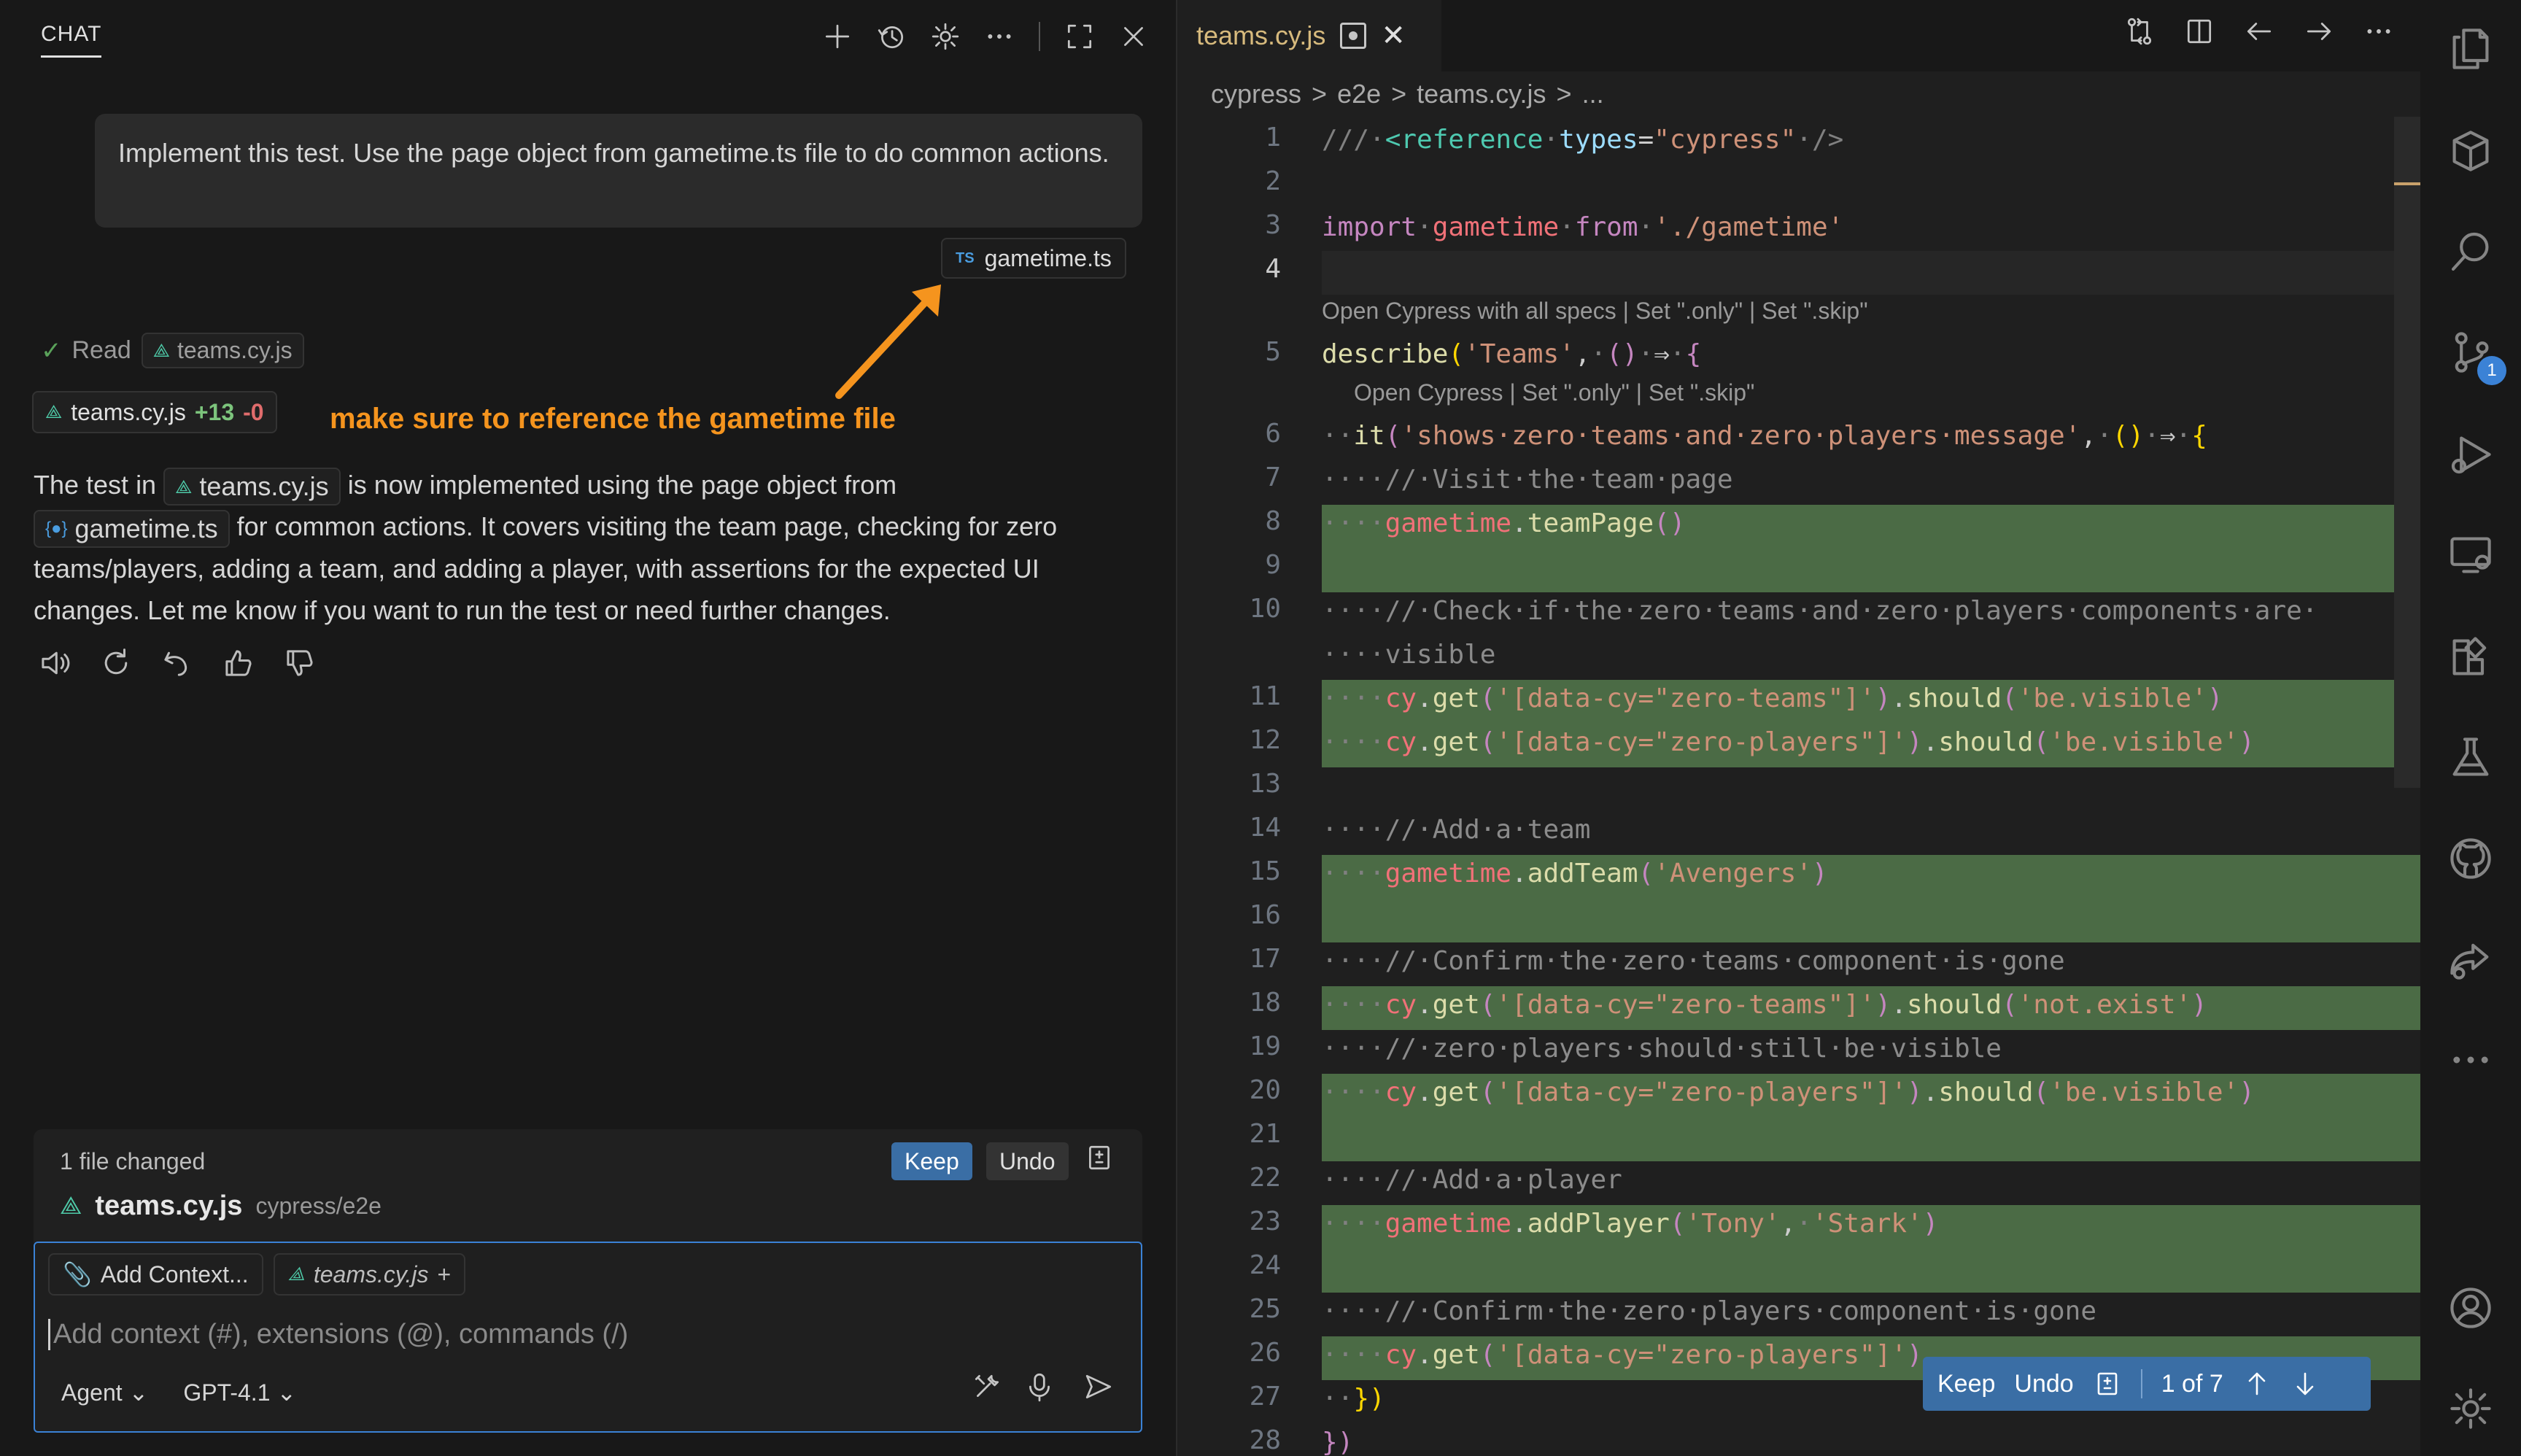  Describe the element at coordinates (2470, 1307) in the screenshot. I see `account-icon` at that location.